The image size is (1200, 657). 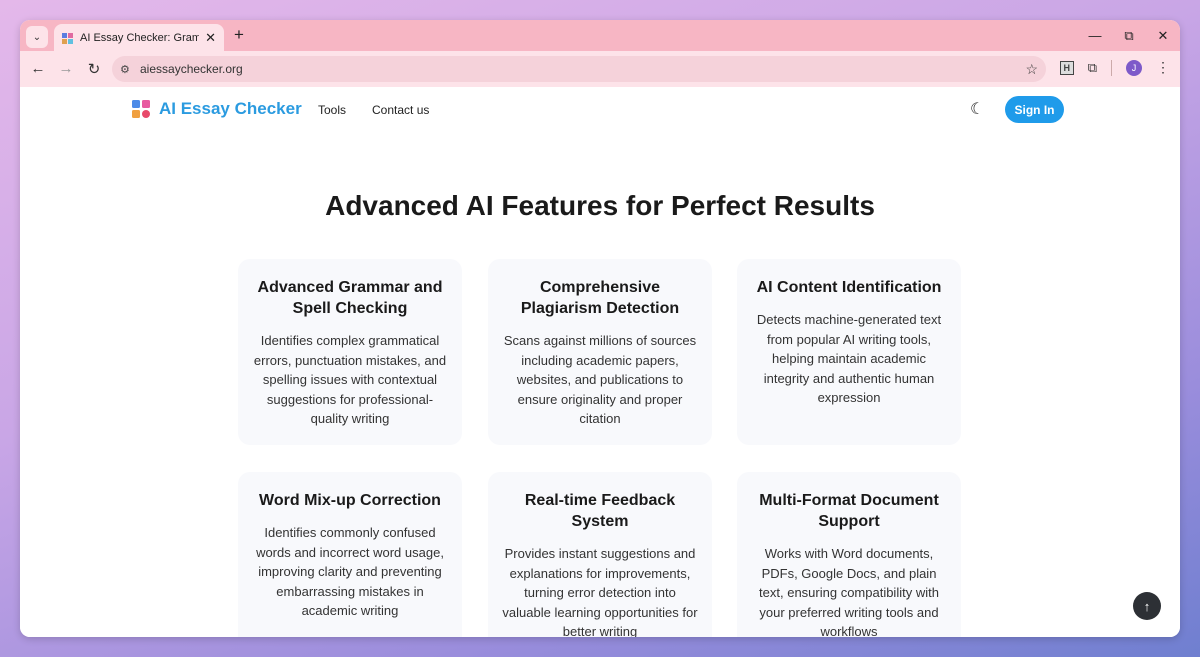 I want to click on favicon-icon, so click(x=68, y=38).